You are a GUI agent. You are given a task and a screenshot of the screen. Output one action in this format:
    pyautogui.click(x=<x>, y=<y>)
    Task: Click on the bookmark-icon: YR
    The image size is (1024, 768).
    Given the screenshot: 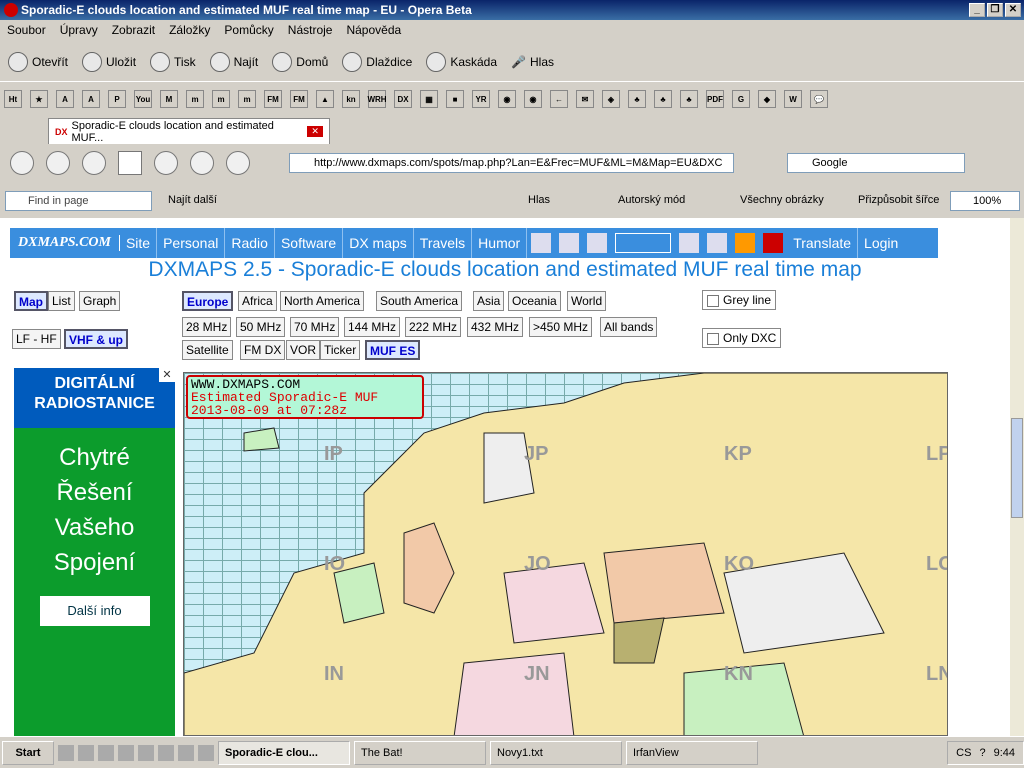 What is the action you would take?
    pyautogui.click(x=481, y=99)
    